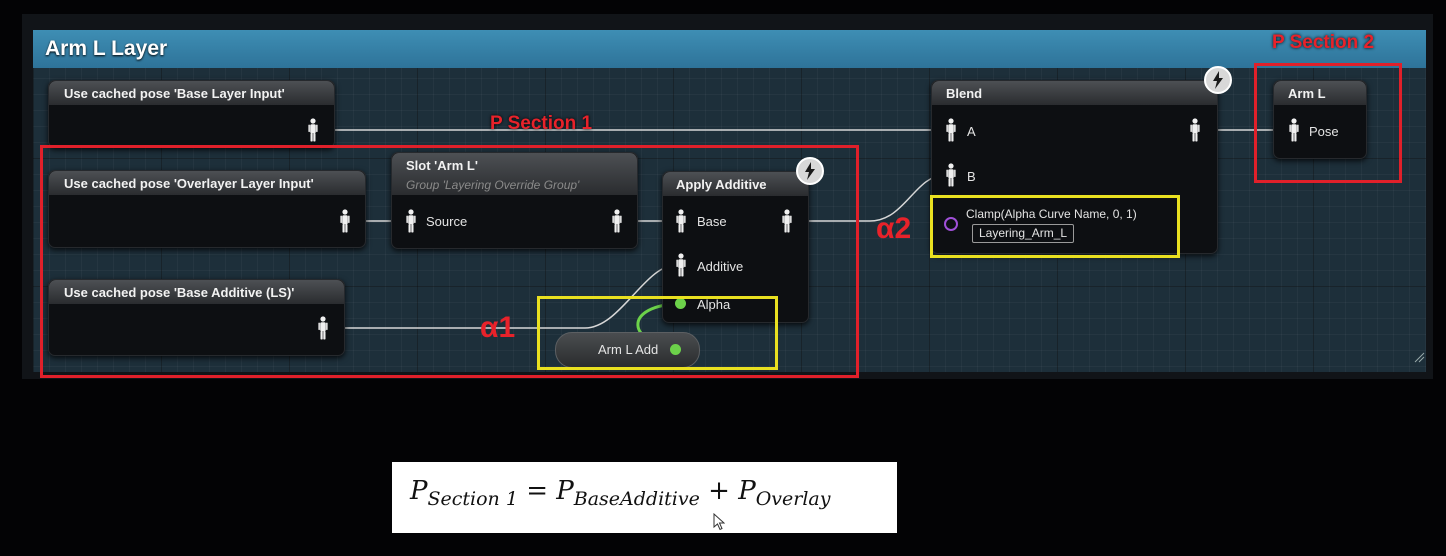  What do you see at coordinates (1419, 357) in the screenshot?
I see `resize-grip-icon` at bounding box center [1419, 357].